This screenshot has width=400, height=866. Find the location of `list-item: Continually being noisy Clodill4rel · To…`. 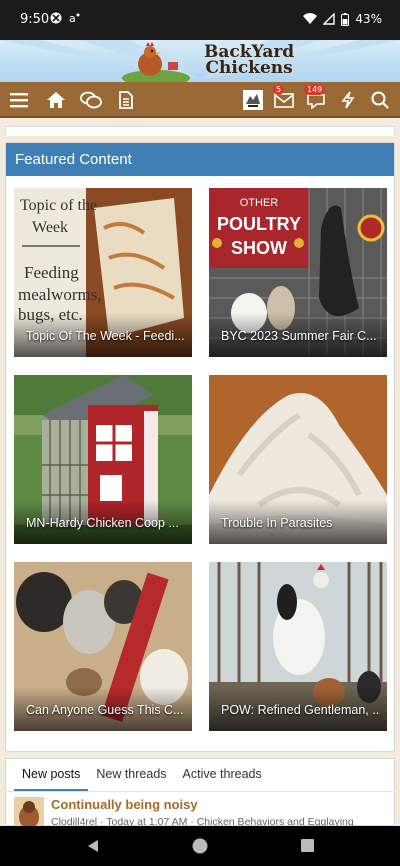

list-item: Continually being noisy Clodill4rel · To… is located at coordinates (200, 812).